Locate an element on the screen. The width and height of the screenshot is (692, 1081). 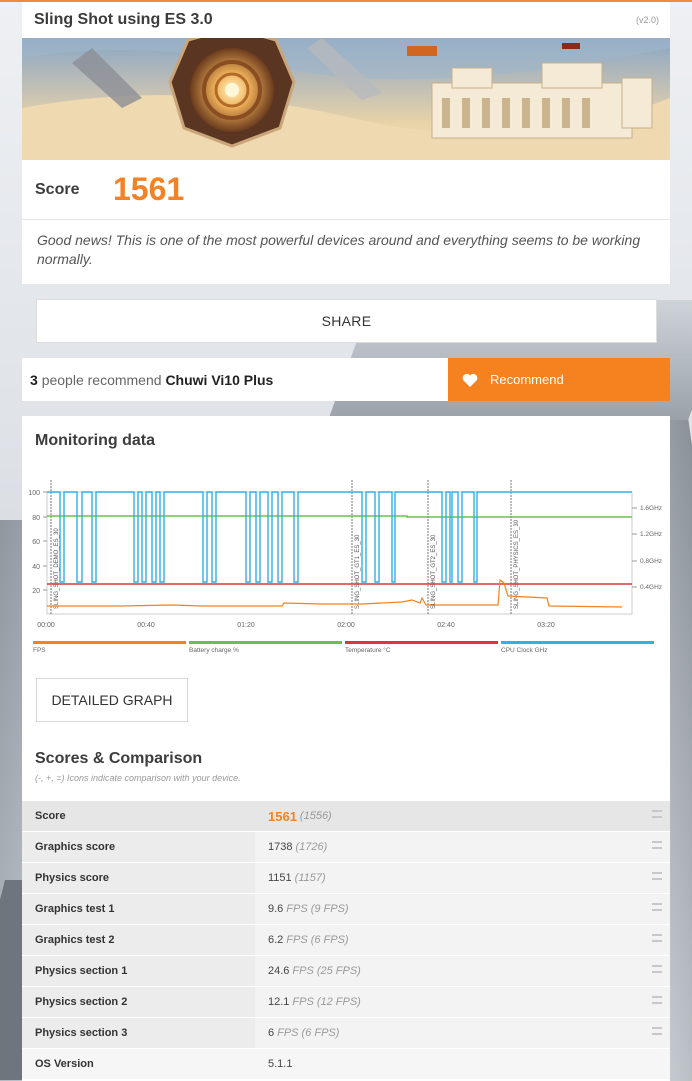
comparison-value: 6 is located at coordinates (271, 1033).